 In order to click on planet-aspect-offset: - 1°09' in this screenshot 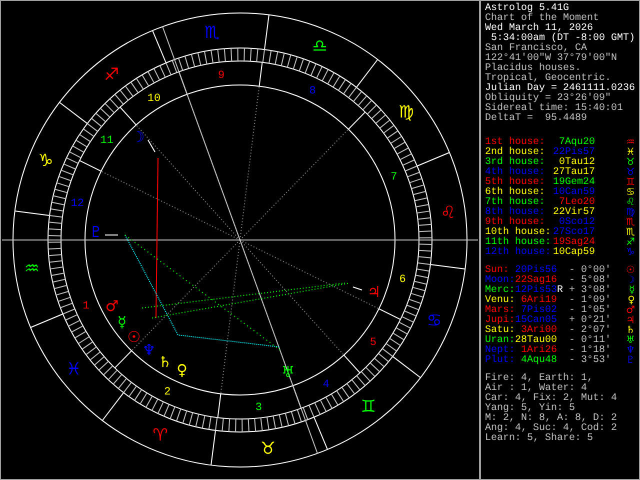, I will do `click(589, 301)`.